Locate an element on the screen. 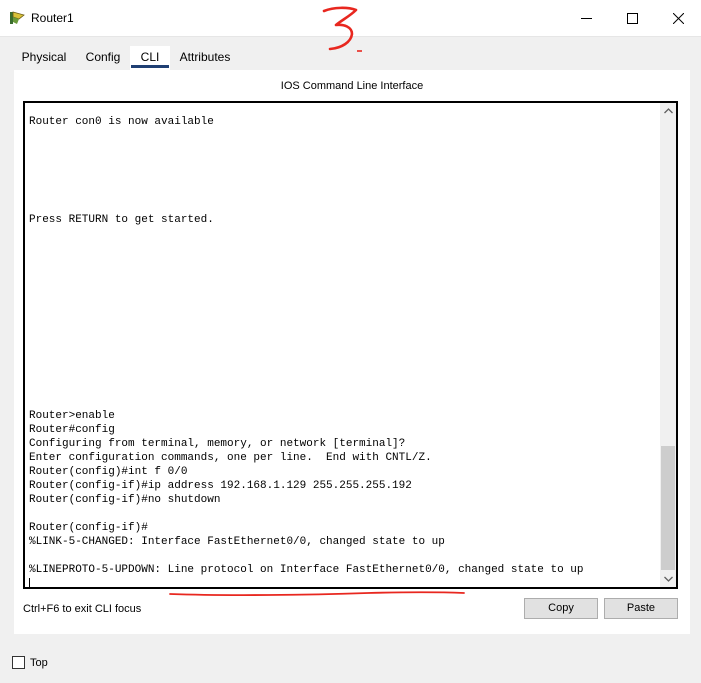 Image resolution: width=701 pixels, height=683 pixels. terminal-line: Router(config-if)#no shutdown is located at coordinates (125, 500).